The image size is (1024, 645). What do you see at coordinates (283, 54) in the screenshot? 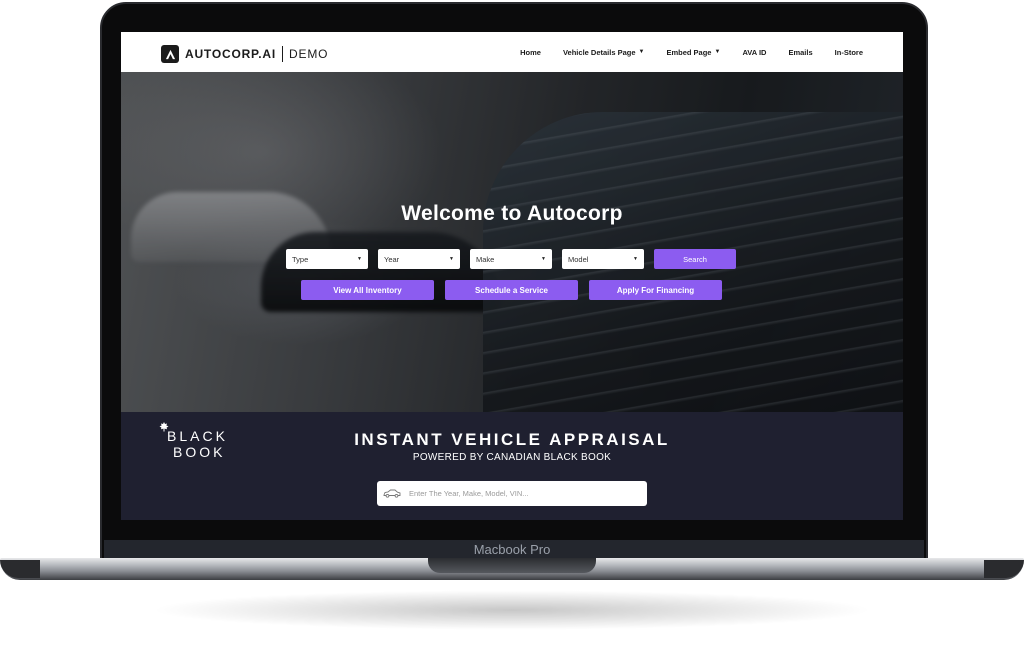
I see `brand-divider` at bounding box center [283, 54].